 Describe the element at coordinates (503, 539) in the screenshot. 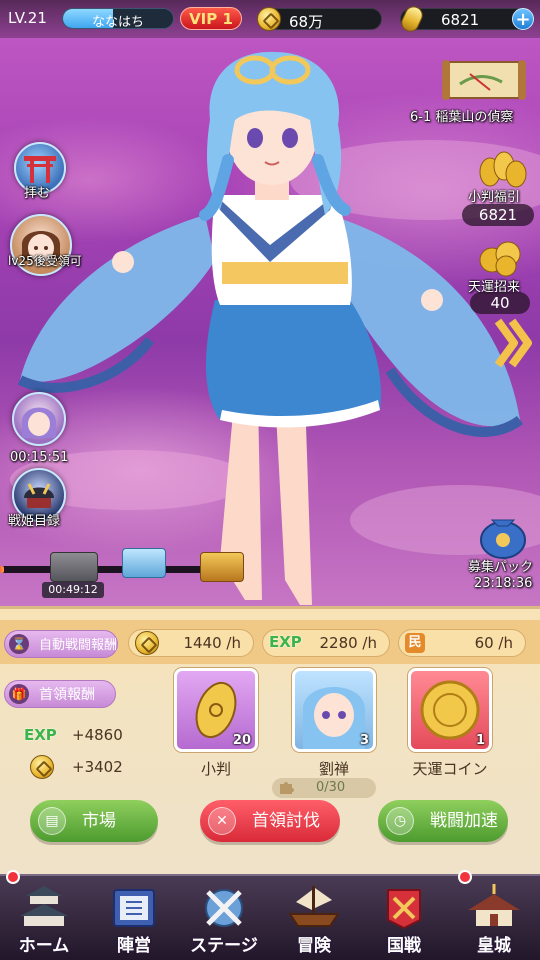

I see `money-bag-icon` at that location.